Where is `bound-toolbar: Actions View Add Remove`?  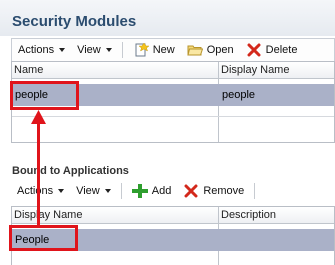 bound-toolbar: Actions View Add Remove is located at coordinates (172, 191).